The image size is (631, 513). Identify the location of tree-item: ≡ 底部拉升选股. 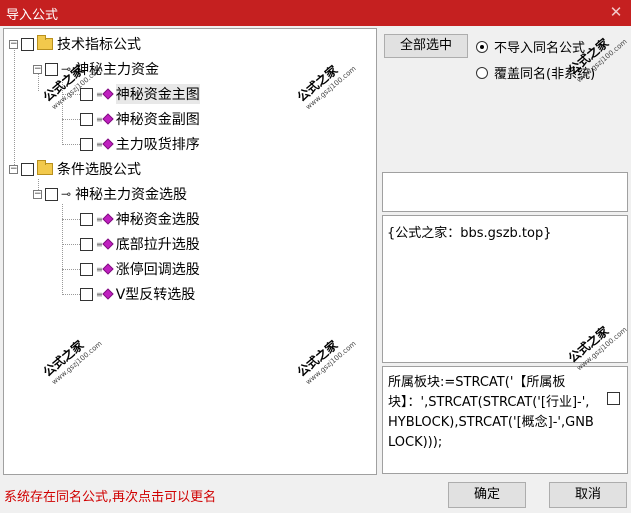
(140, 244).